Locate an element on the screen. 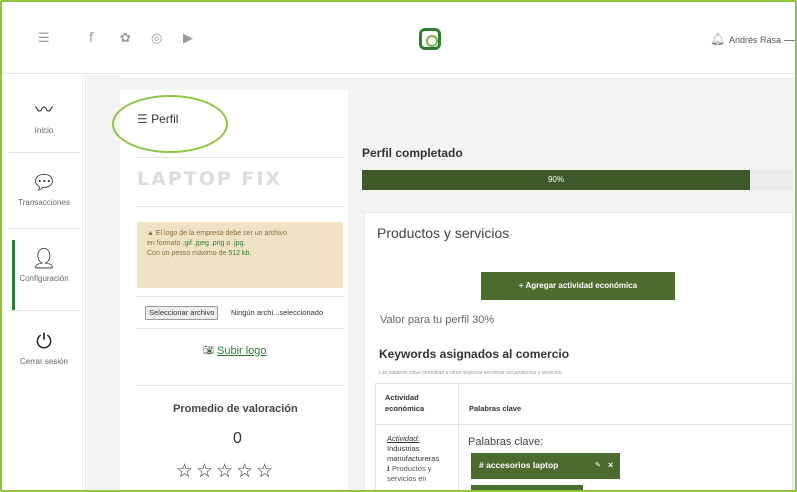  sidebar-item-inicio: 〰 Inicio is located at coordinates (44, 115).